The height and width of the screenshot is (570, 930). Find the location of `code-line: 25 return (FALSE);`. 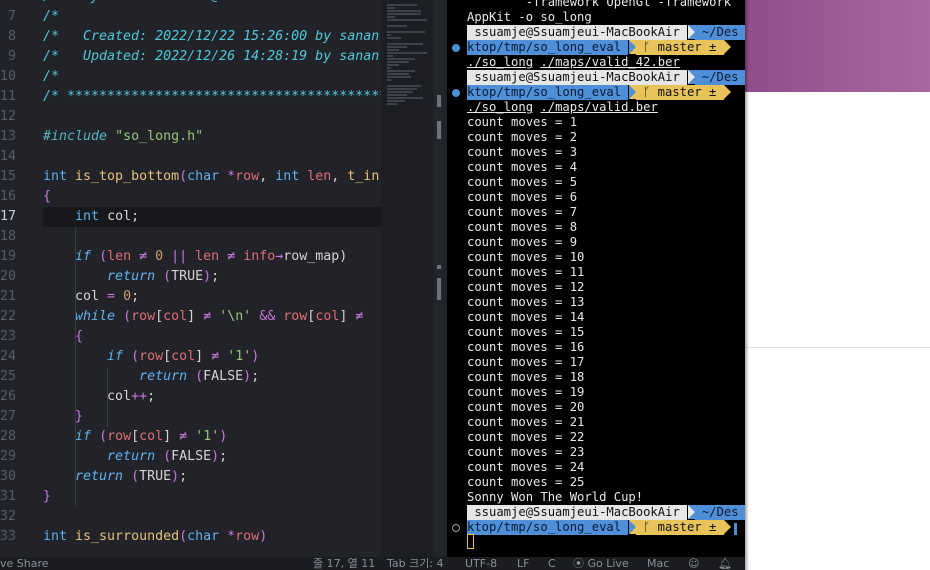

code-line: 25 return (FALSE); is located at coordinates (223, 377).